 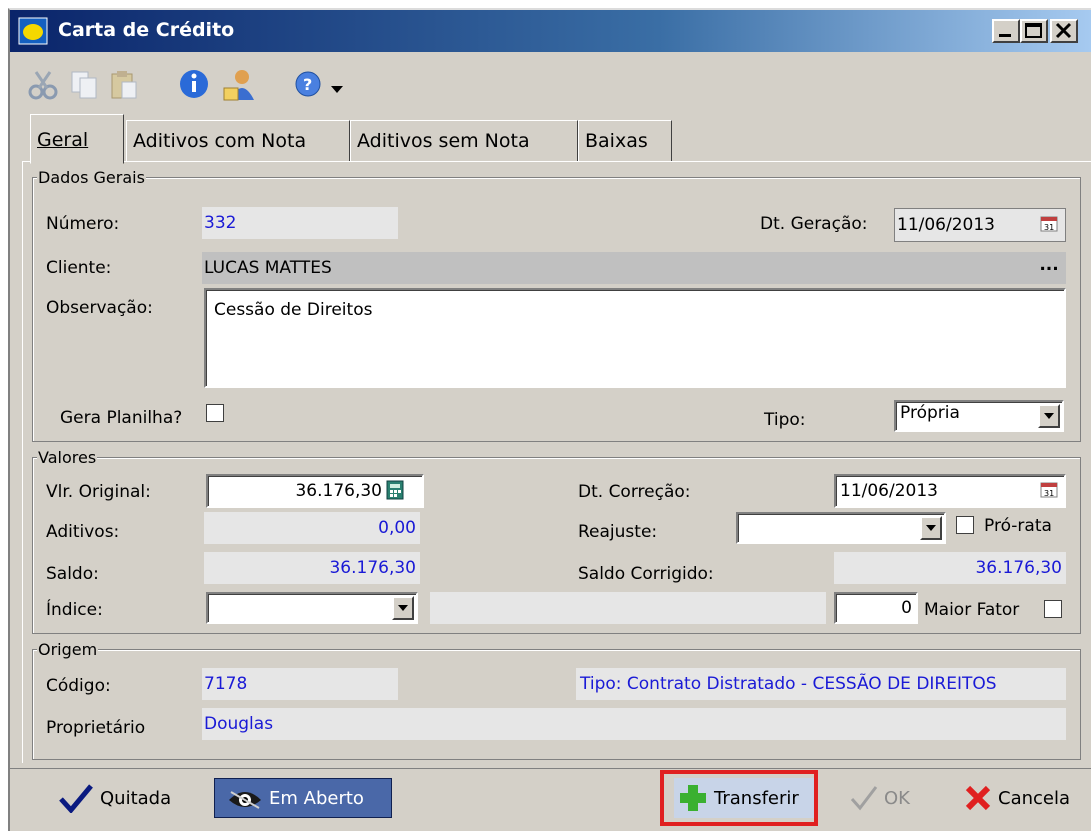 I want to click on gera-planilha-label: Gera Planilha?, so click(x=121, y=418).